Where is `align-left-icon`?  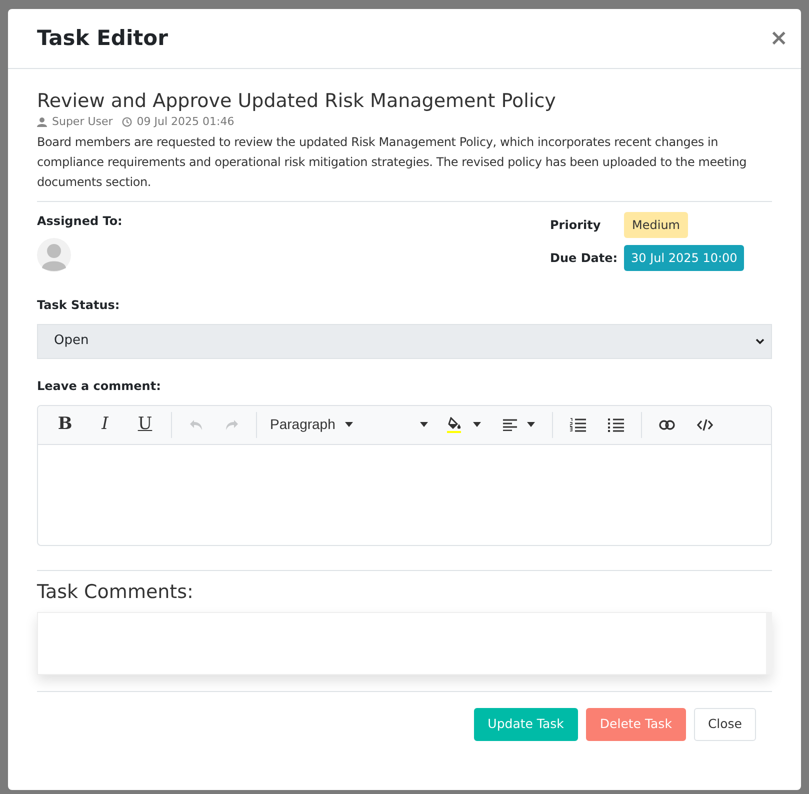 align-left-icon is located at coordinates (510, 424).